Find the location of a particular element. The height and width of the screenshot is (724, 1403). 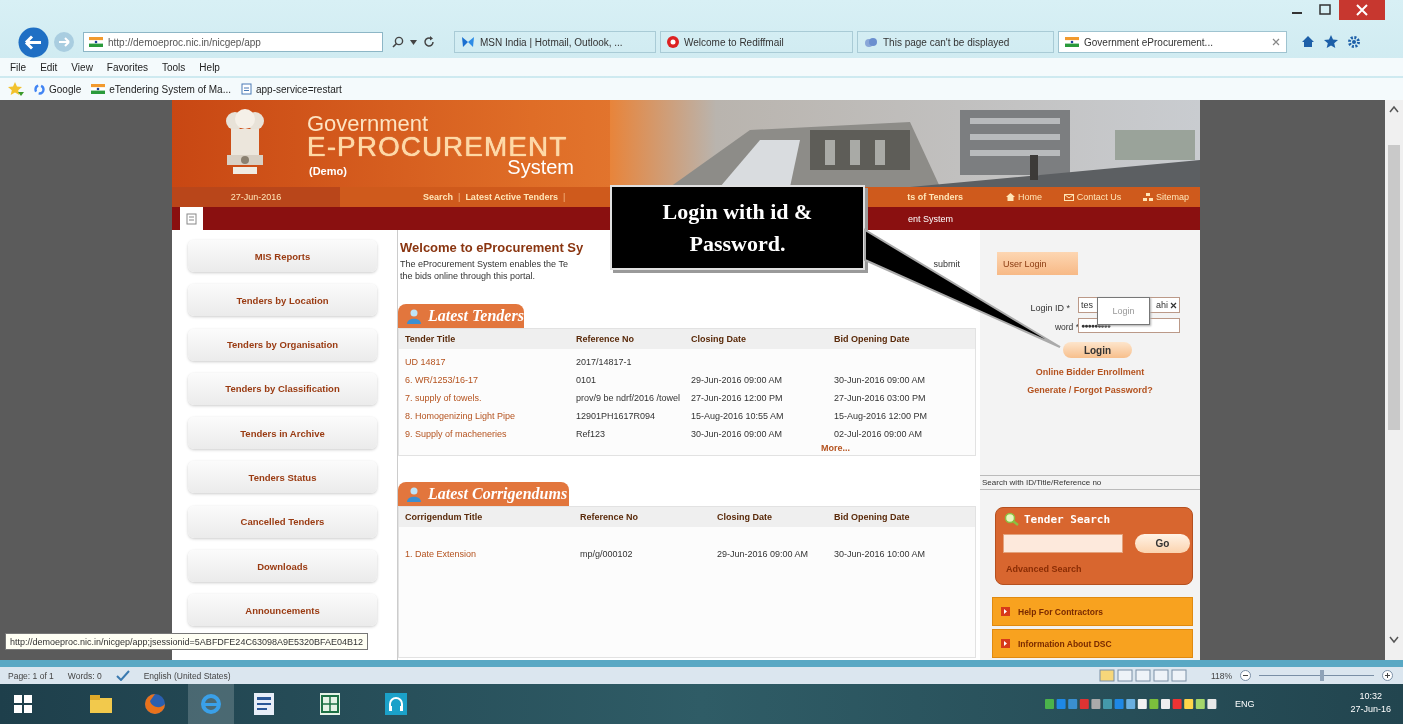

site-title: Government is located at coordinates (368, 123).